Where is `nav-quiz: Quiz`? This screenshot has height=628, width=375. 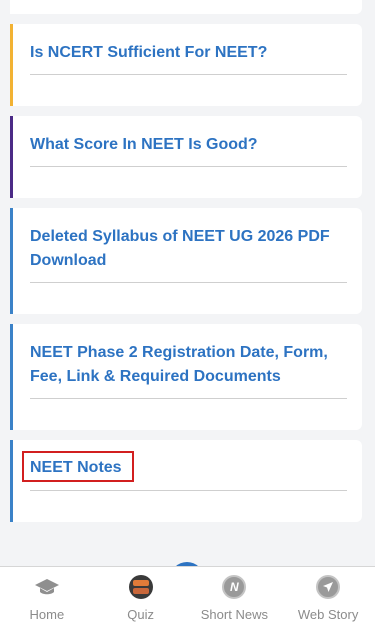 nav-quiz: Quiz is located at coordinates (141, 597).